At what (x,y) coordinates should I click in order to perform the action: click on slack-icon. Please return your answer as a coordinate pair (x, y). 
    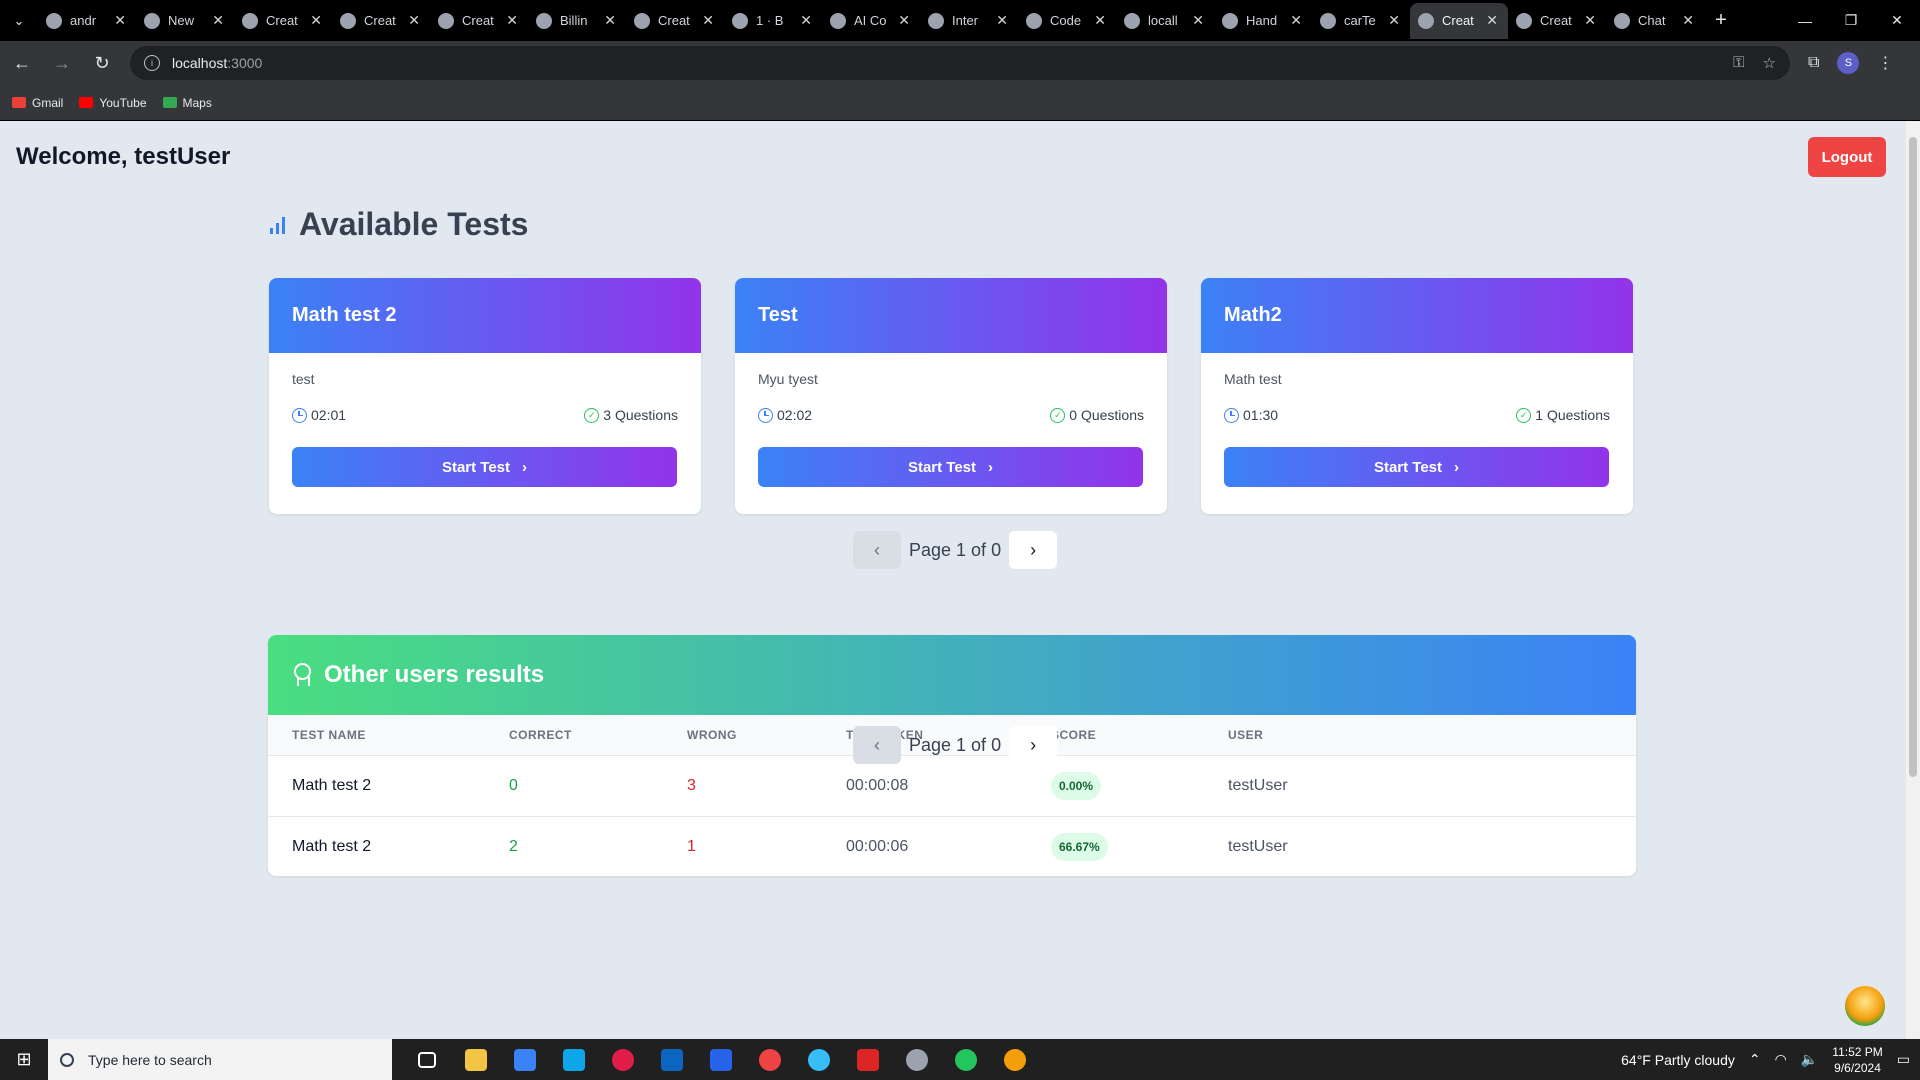
    Looking at the image, I should click on (622, 1059).